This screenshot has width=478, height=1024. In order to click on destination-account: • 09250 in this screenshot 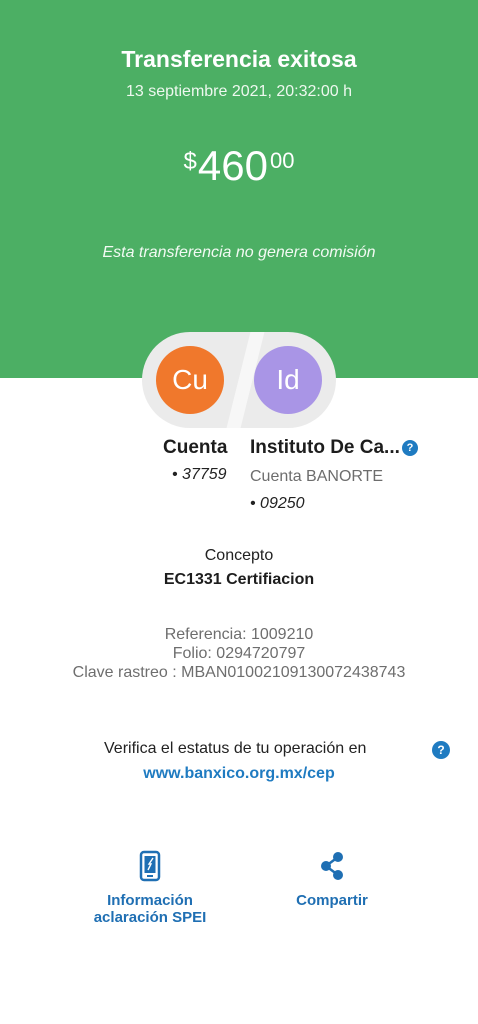, I will do `click(277, 503)`.